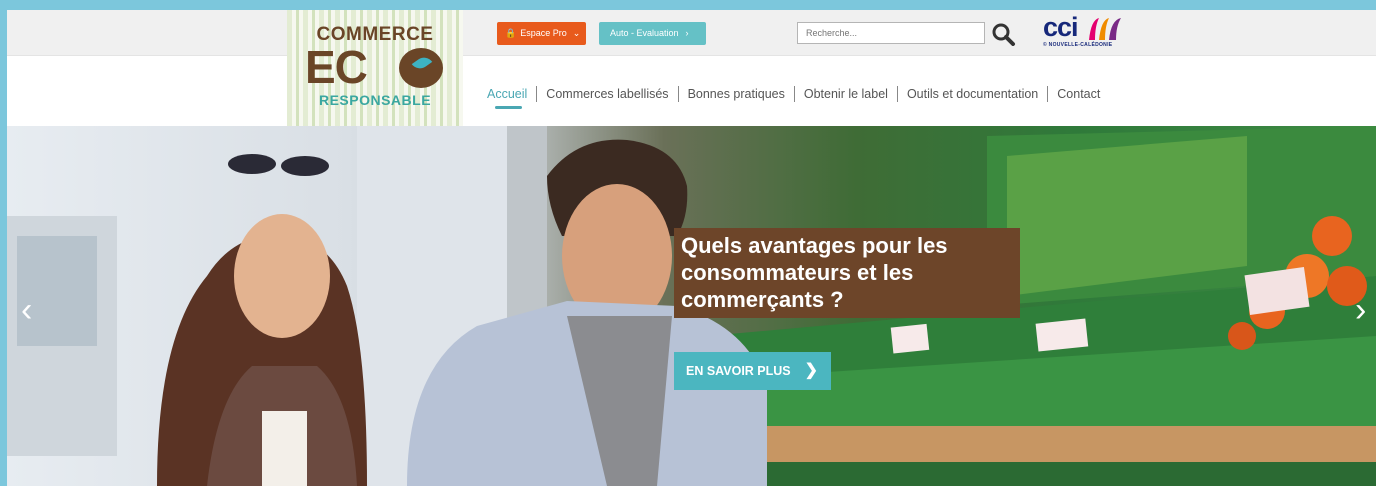 The width and height of the screenshot is (1376, 486). I want to click on chevron-left-icon: ‹, so click(27, 310).